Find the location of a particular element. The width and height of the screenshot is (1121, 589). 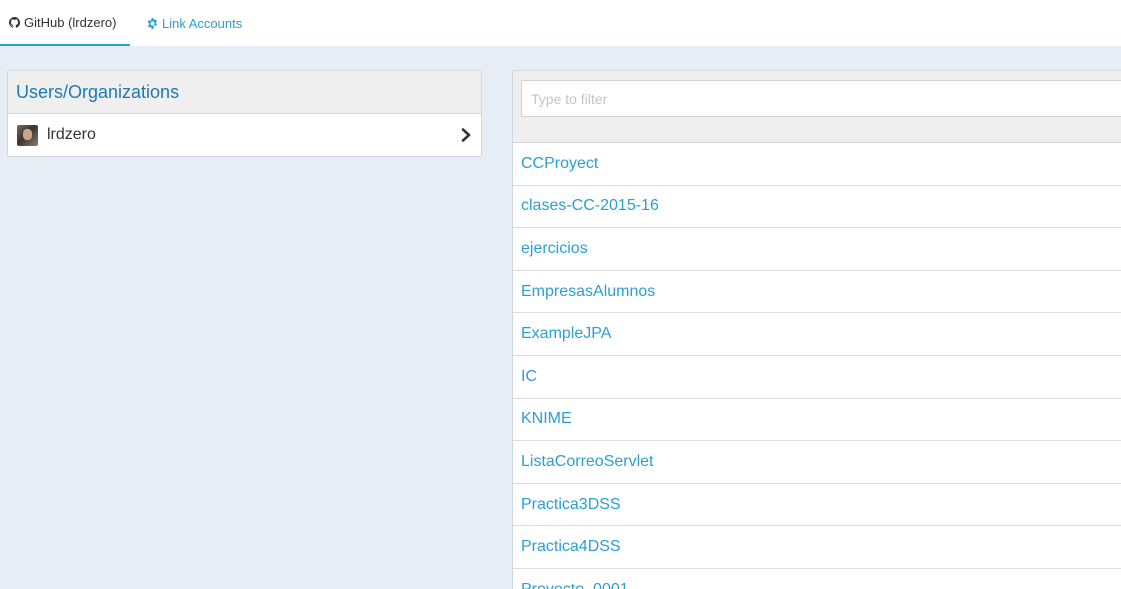

chevron-right-icon is located at coordinates (466, 135).